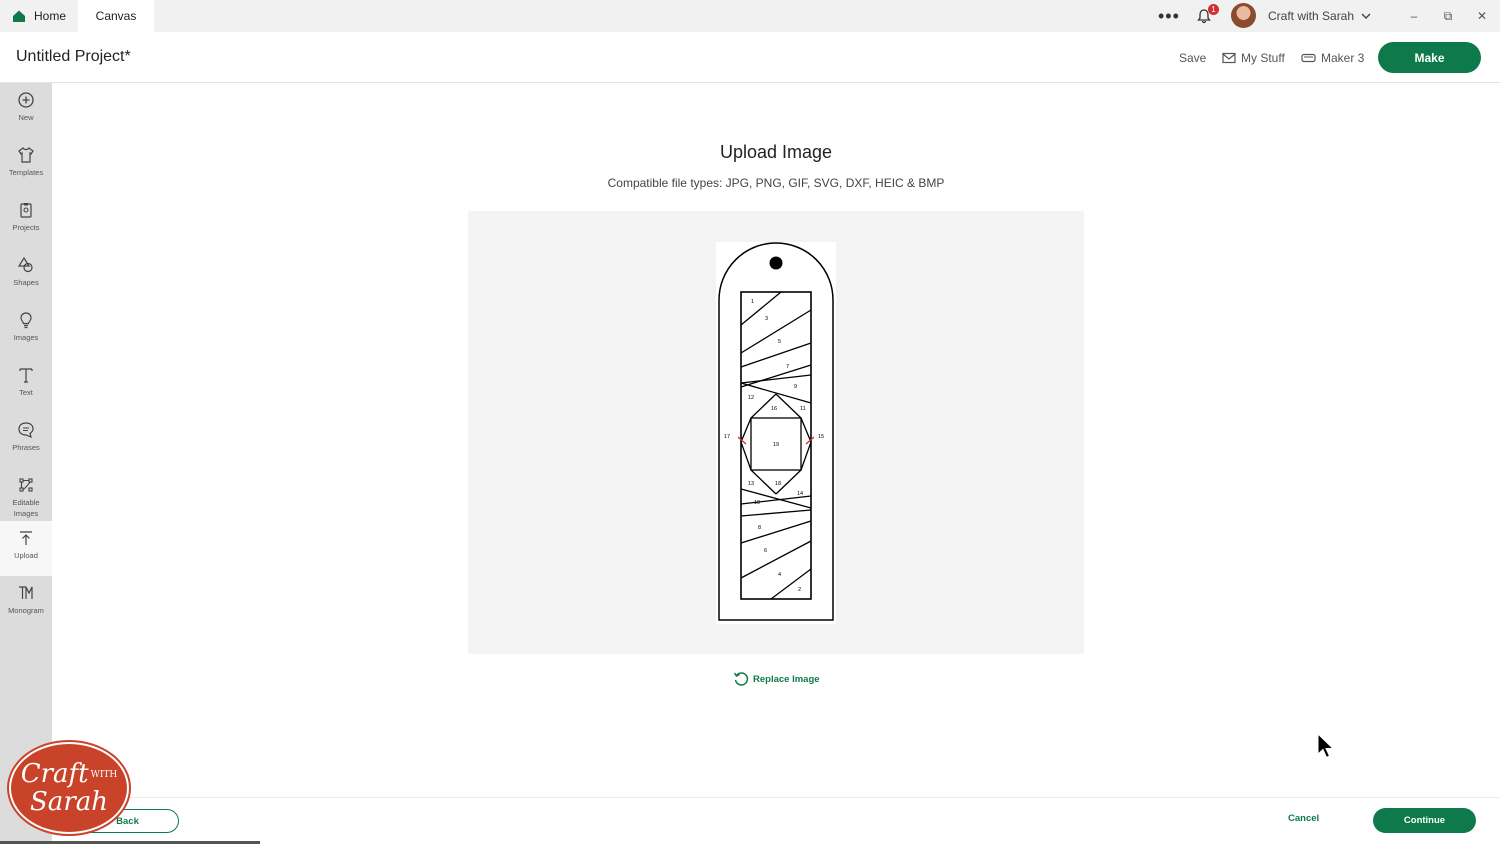 This screenshot has height=844, width=1500. I want to click on pattern-number: 2, so click(799, 590).